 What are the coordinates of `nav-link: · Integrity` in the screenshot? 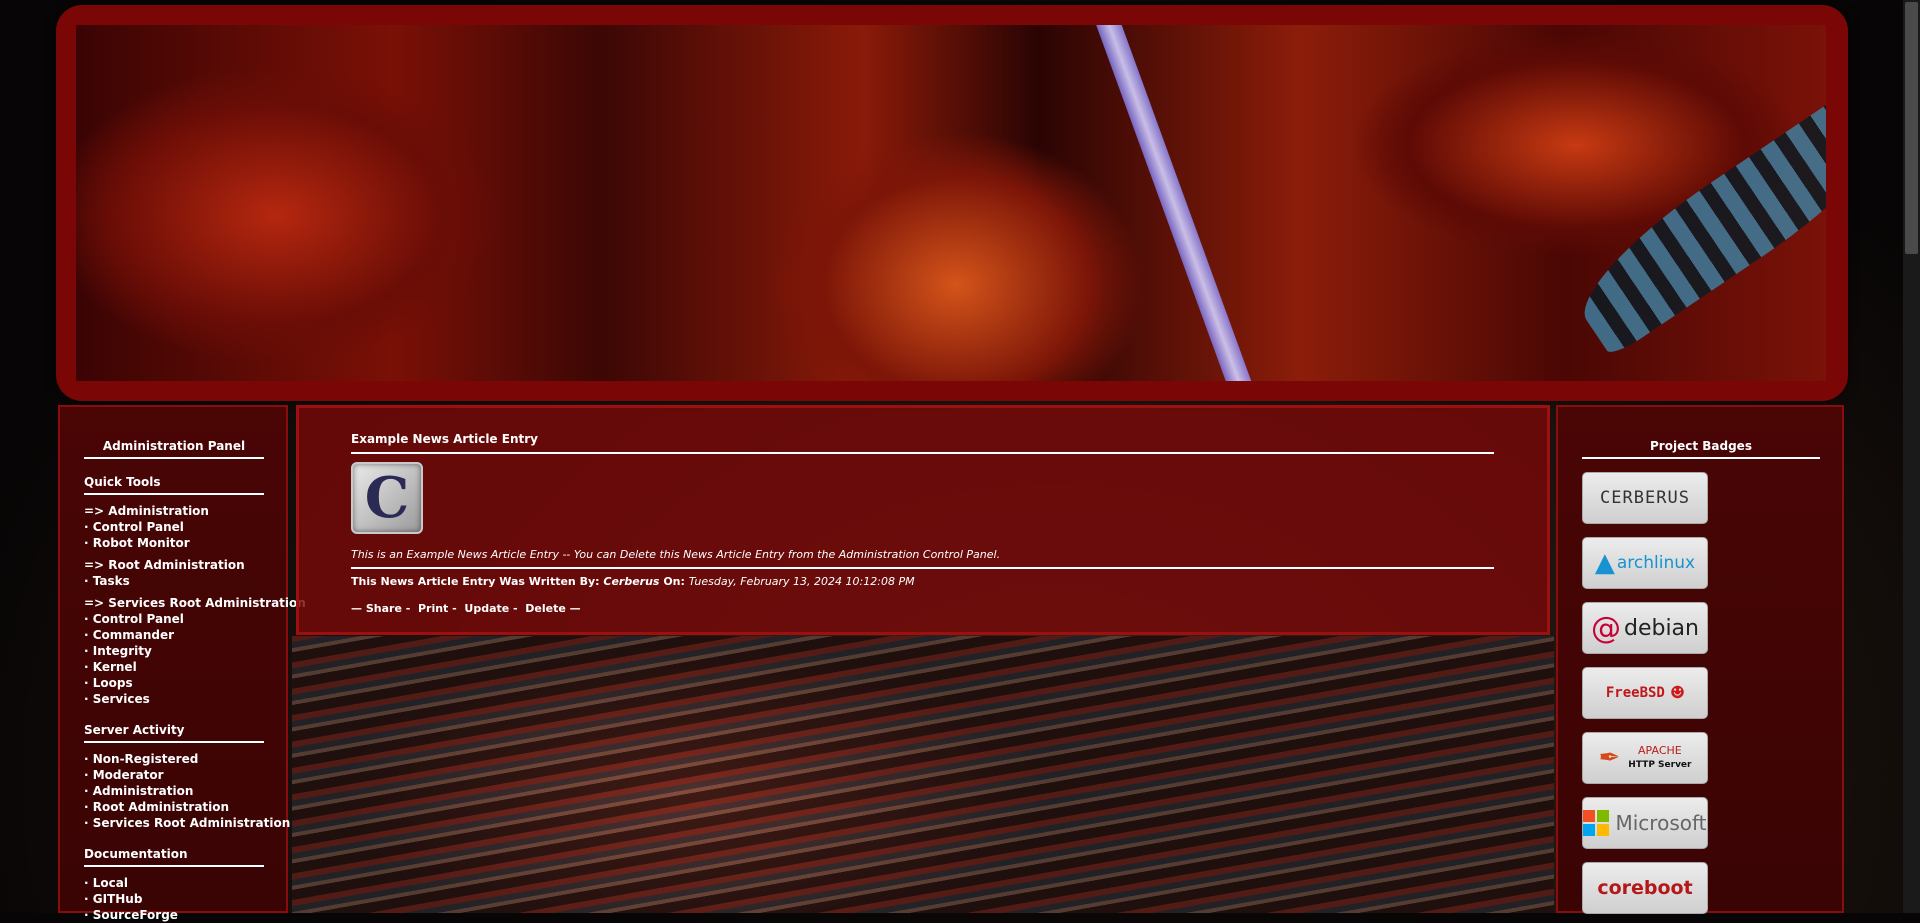 It's located at (174, 651).